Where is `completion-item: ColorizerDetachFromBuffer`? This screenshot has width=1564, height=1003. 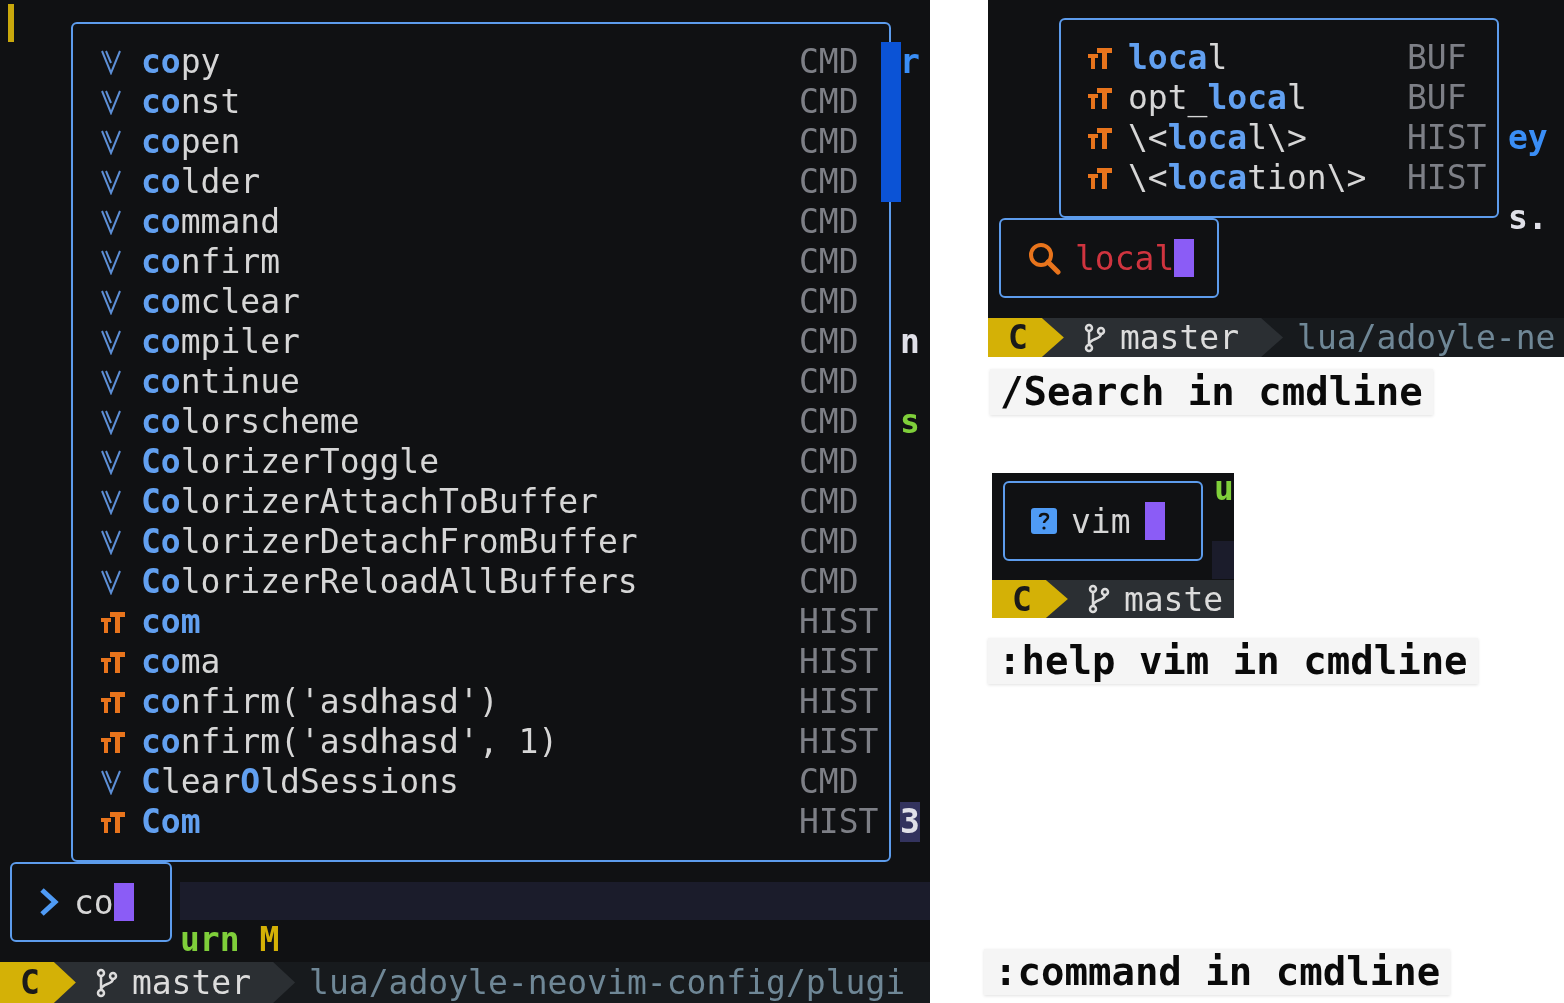 completion-item: ColorizerDetachFromBuffer is located at coordinates (470, 542).